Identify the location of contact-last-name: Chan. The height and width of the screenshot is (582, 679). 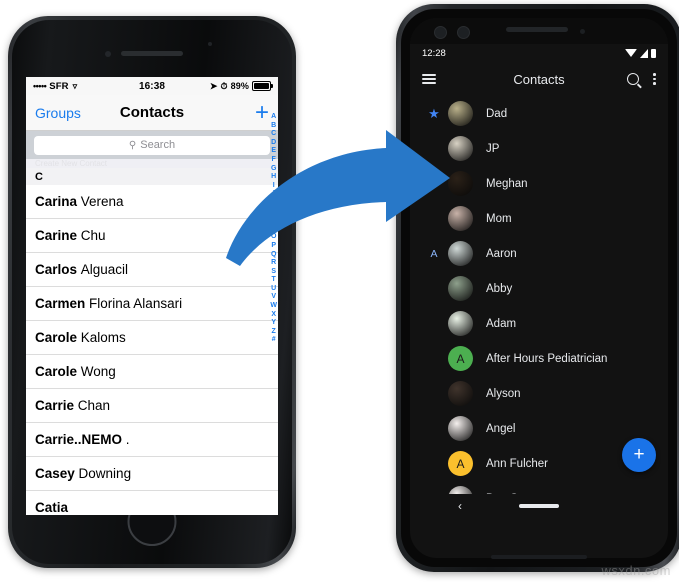
(92, 405).